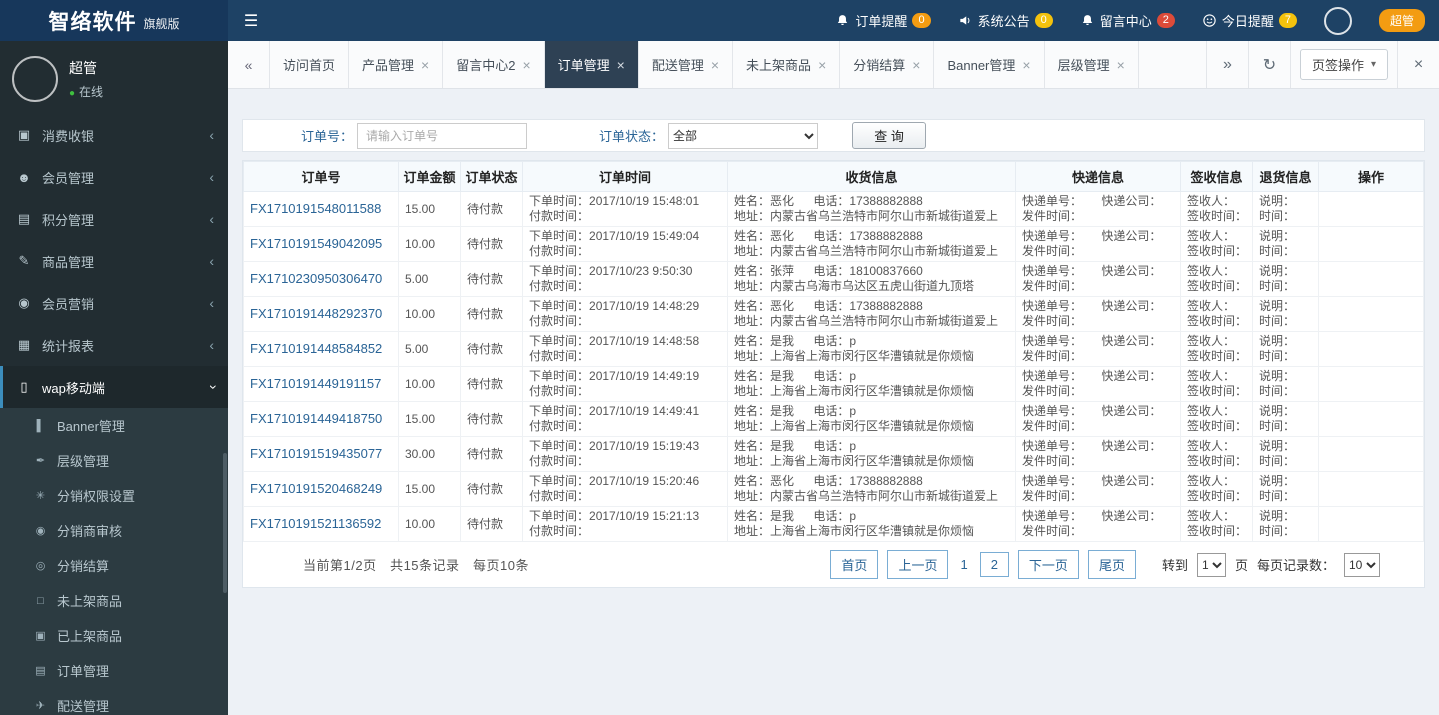  I want to click on order-no-link: FX1710191549042095, so click(316, 243).